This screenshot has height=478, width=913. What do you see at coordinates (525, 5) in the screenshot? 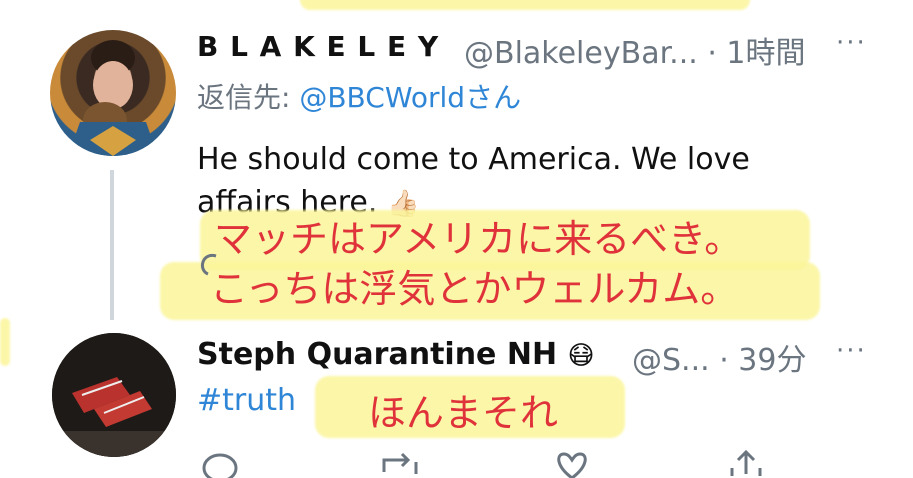
I see `caption-highlight-top-remnant` at bounding box center [525, 5].